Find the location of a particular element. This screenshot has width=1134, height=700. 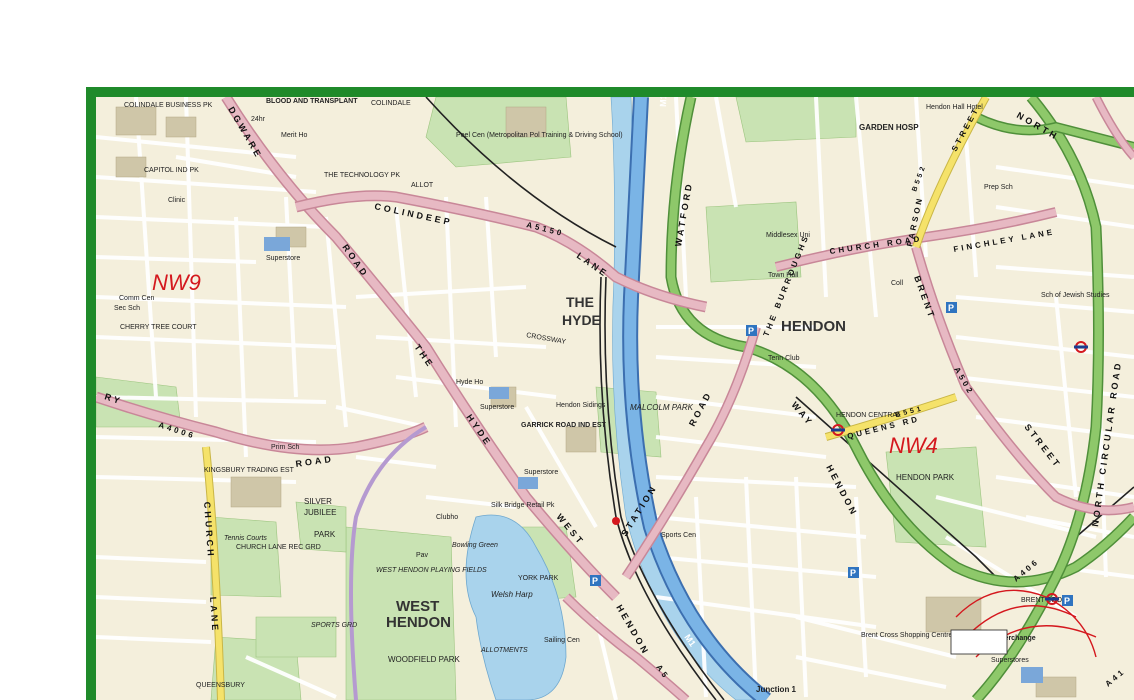

label-playing-fields: WEST HENDON PLAYING FIELDS is located at coordinates (431, 570).